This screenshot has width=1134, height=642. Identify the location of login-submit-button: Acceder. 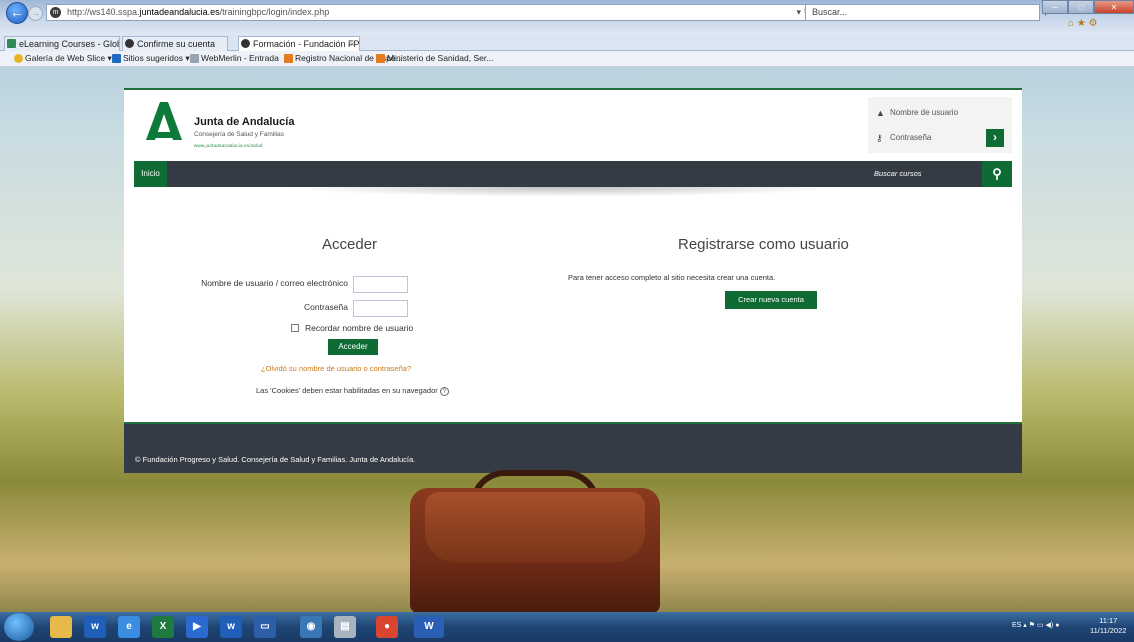
(353, 347).